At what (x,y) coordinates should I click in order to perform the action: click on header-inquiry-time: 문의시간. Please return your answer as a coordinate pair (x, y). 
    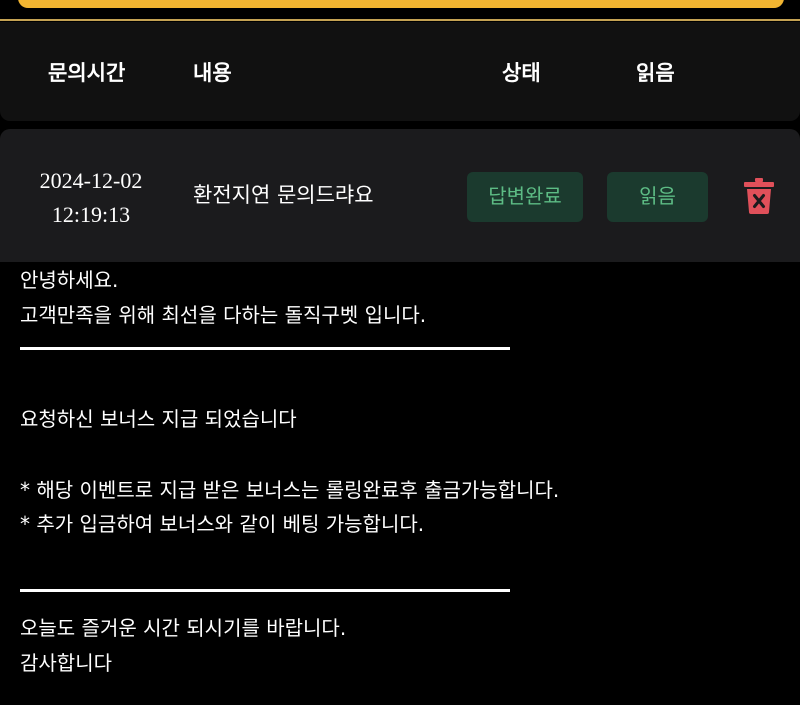
    Looking at the image, I should click on (87, 73).